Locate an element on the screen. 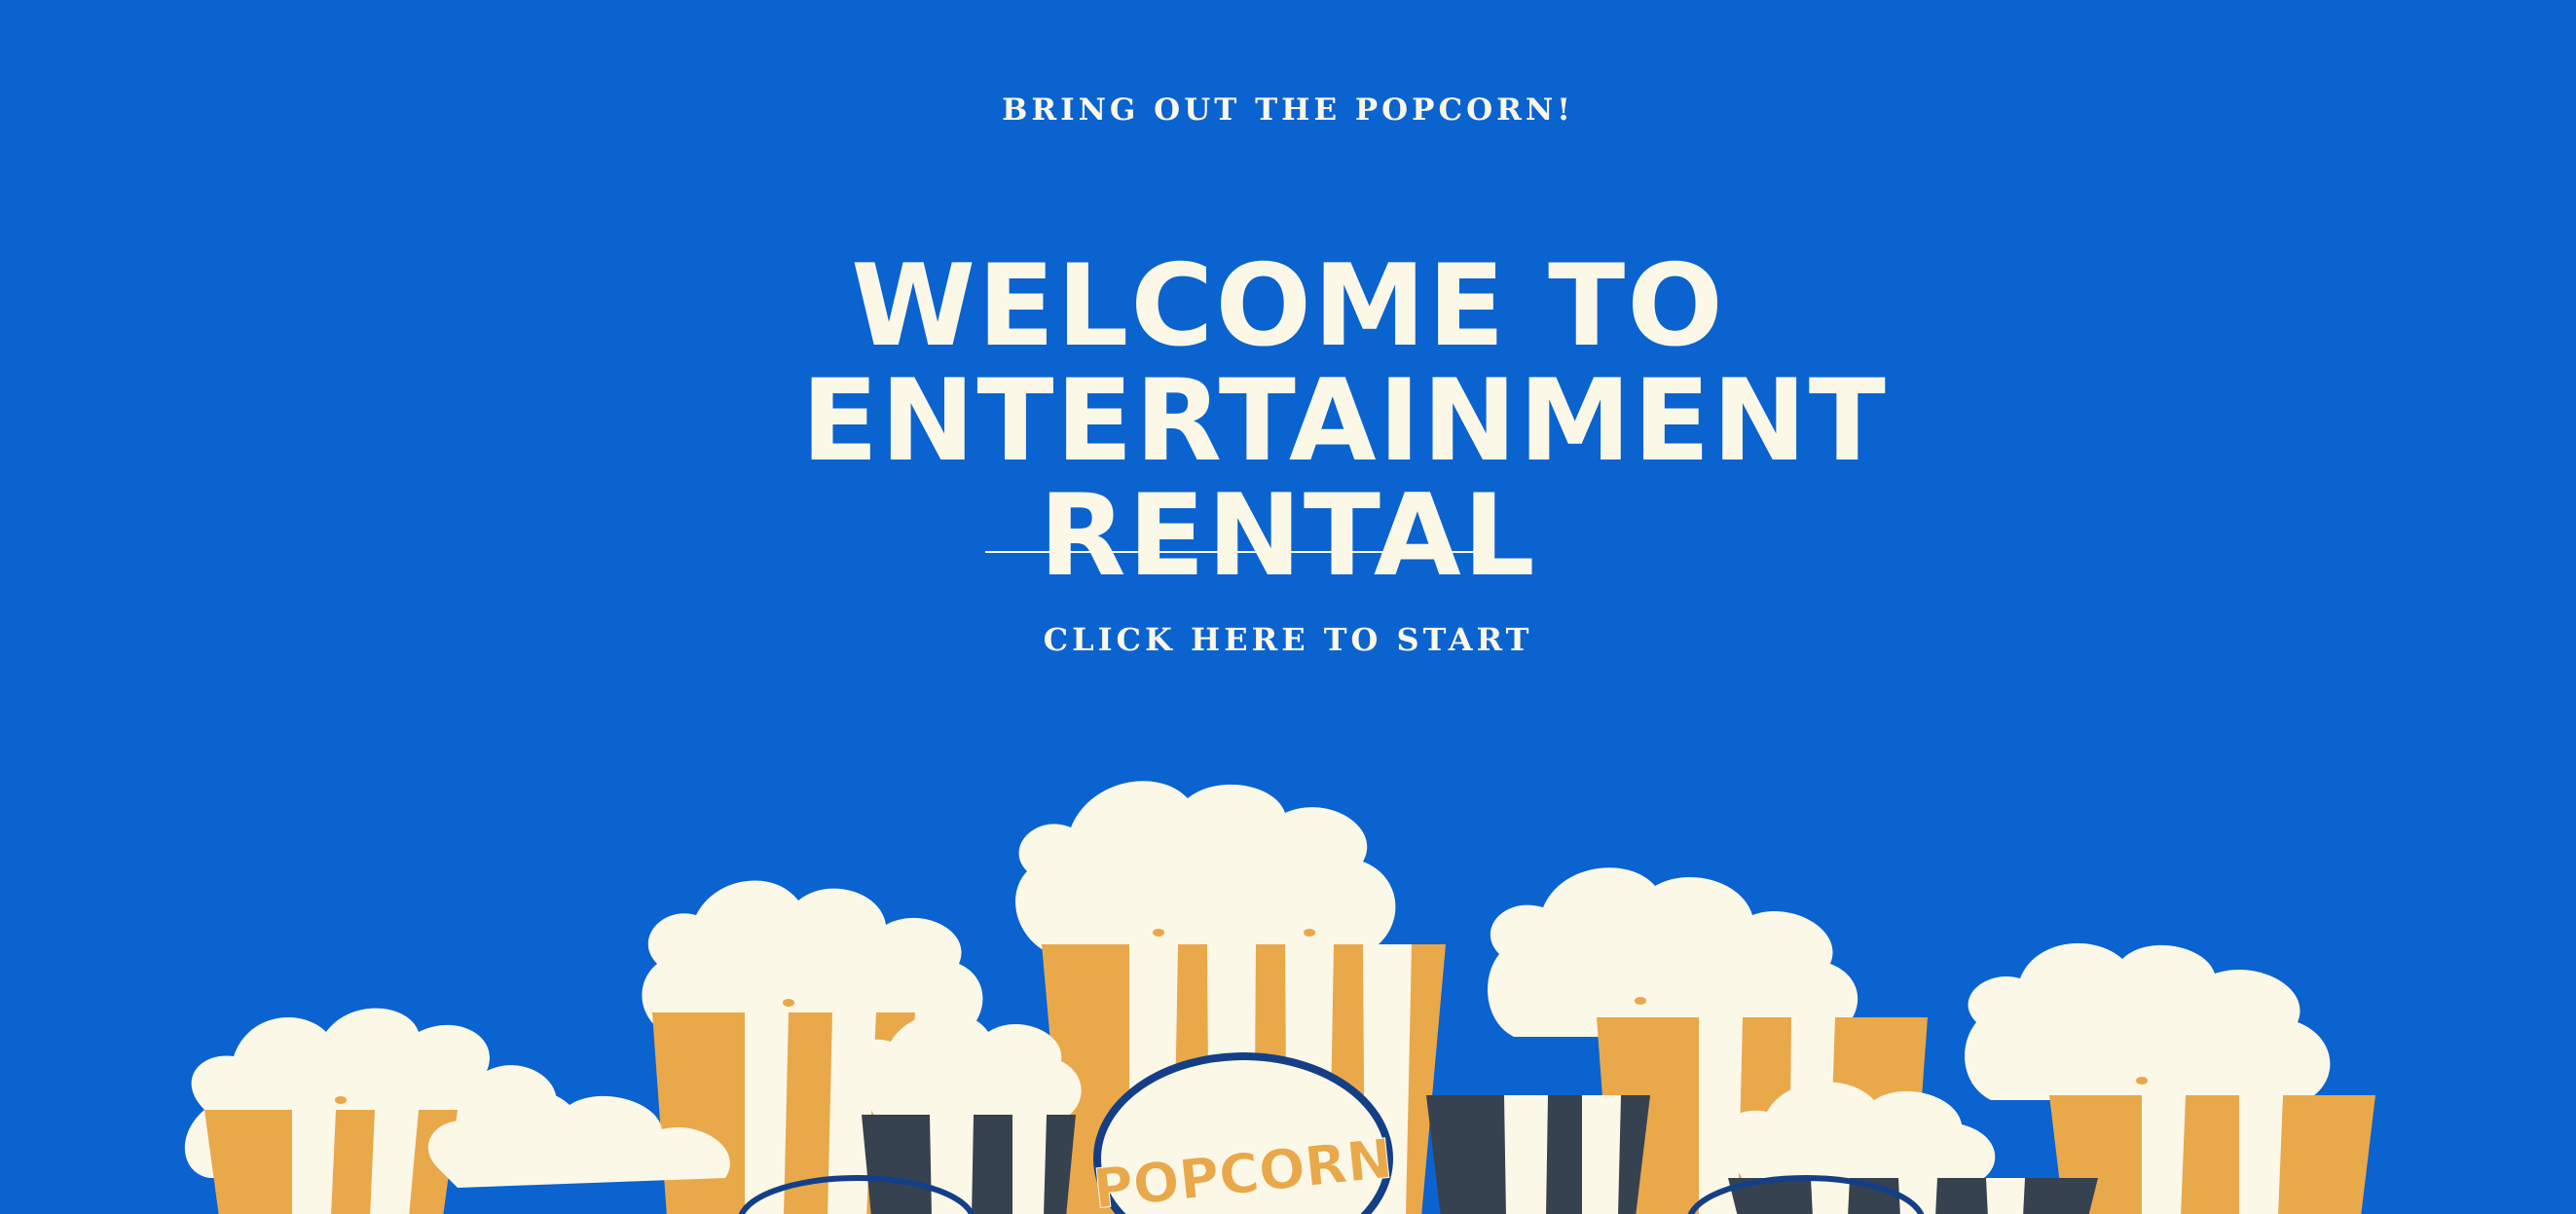 Image resolution: width=2576 pixels, height=1214 pixels. hero-title: WELCOME TO ENTERTAINMENT RENTAL is located at coordinates (1344, 420).